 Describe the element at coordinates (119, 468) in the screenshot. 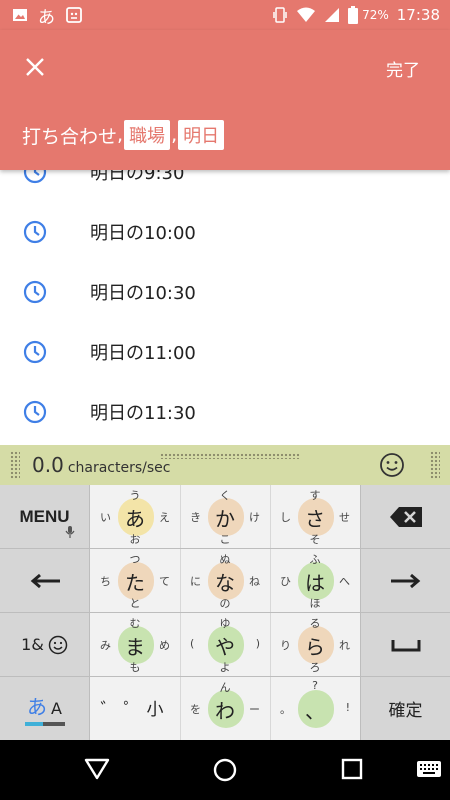

I see `speed-unit: characters/sec` at that location.